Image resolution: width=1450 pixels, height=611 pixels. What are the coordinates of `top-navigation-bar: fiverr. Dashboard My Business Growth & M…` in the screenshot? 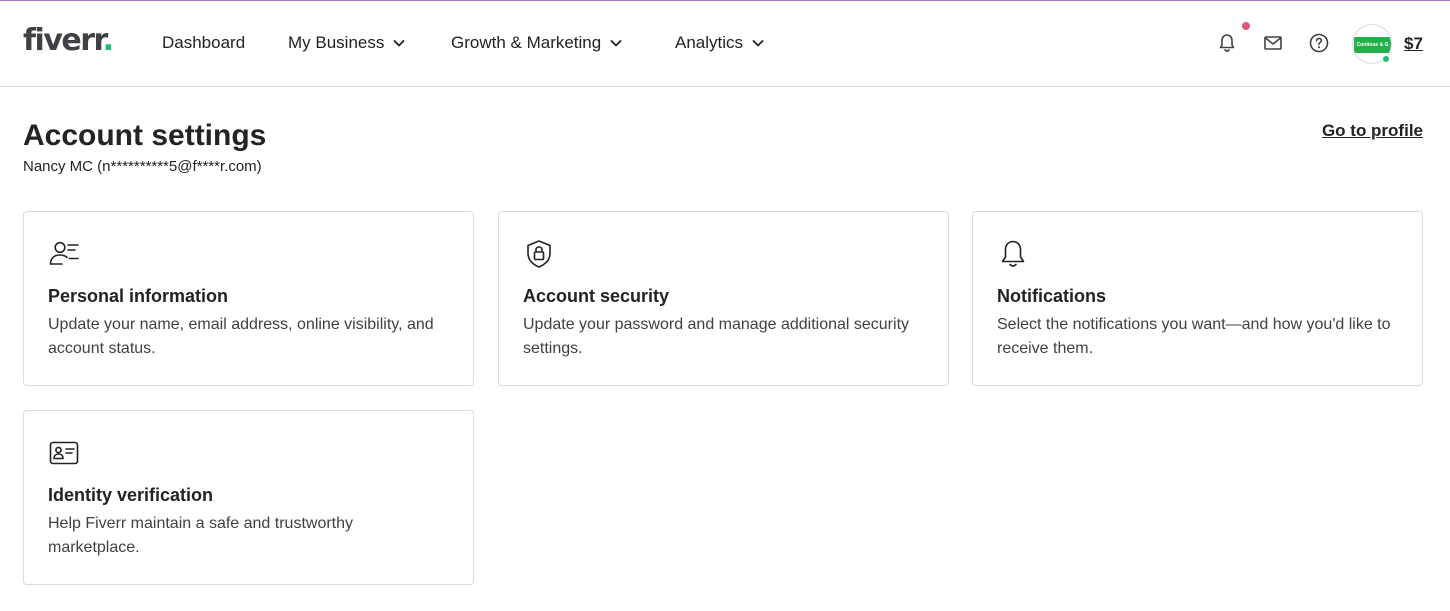 It's located at (725, 44).